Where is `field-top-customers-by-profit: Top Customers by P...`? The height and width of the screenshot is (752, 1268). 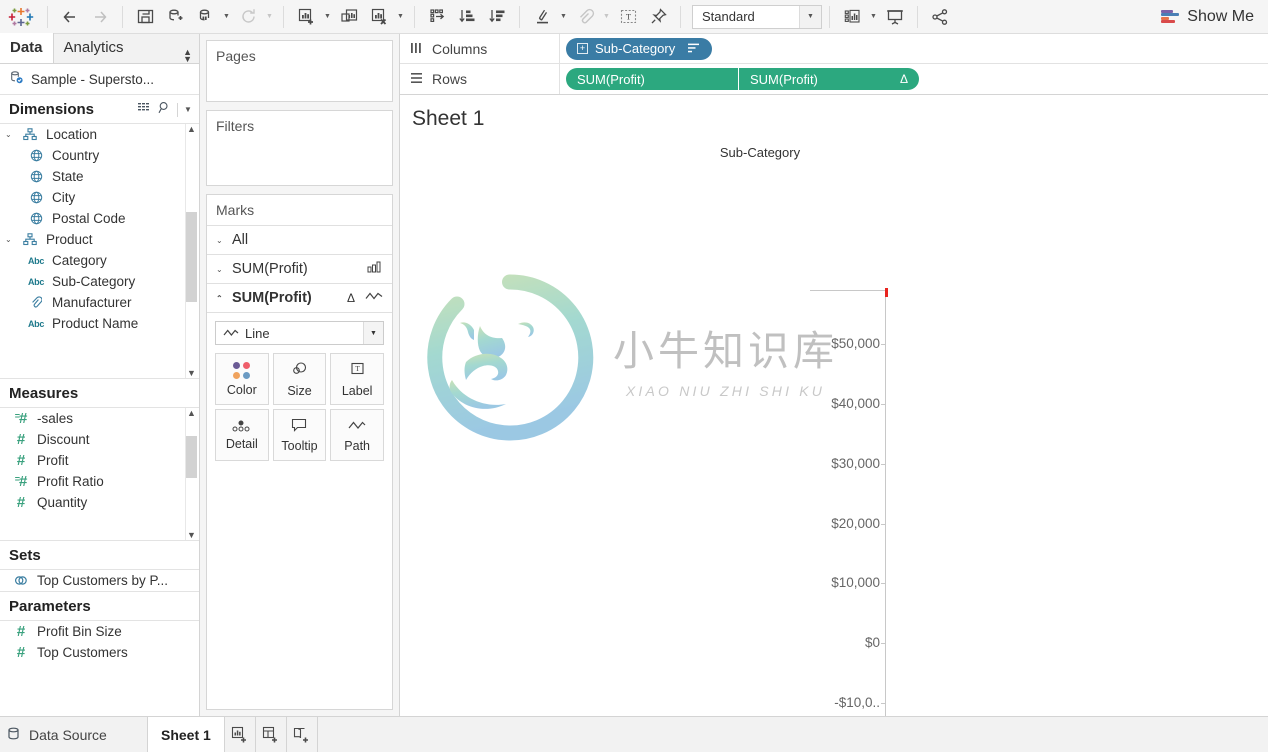
field-top-customers-by-profit: Top Customers by P... is located at coordinates (99, 580).